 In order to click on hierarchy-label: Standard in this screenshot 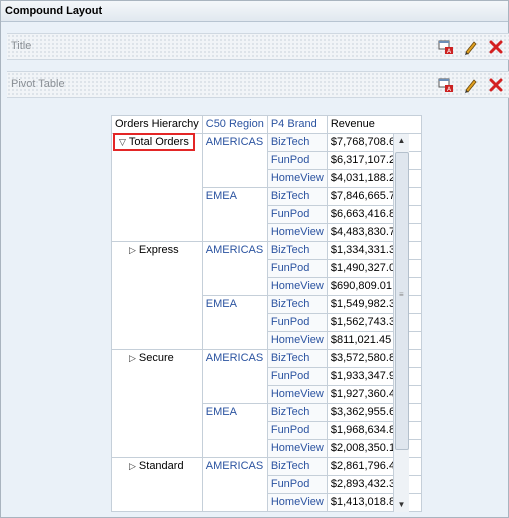, I will do `click(161, 466)`.